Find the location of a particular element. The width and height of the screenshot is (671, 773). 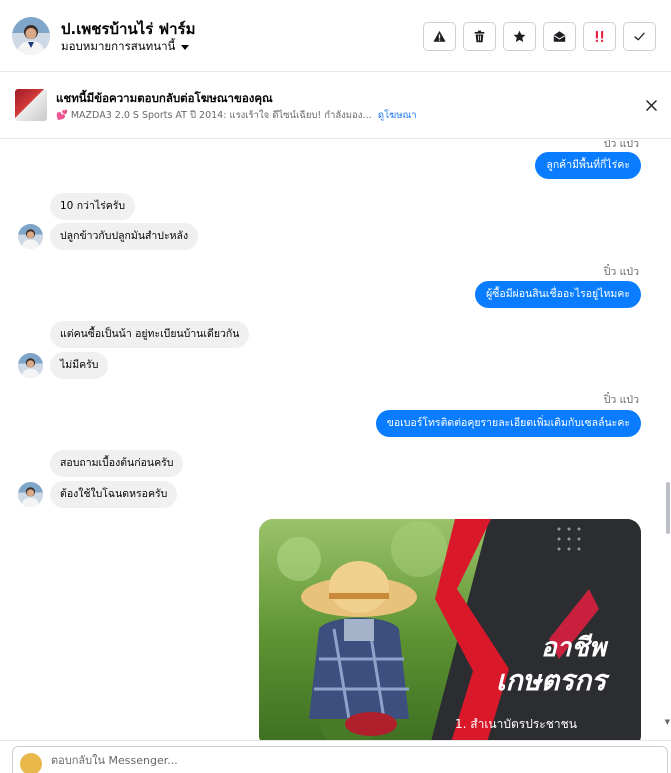

reply-box is located at coordinates (340, 759).